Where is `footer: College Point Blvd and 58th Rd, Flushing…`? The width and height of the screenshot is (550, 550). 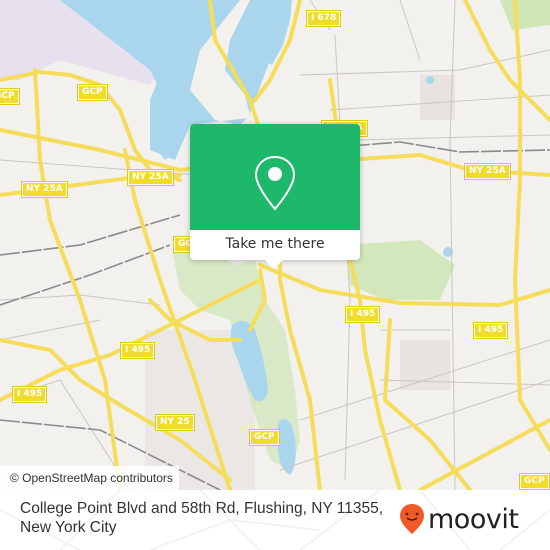 footer: College Point Blvd and 58th Rd, Flushing… is located at coordinates (275, 520).